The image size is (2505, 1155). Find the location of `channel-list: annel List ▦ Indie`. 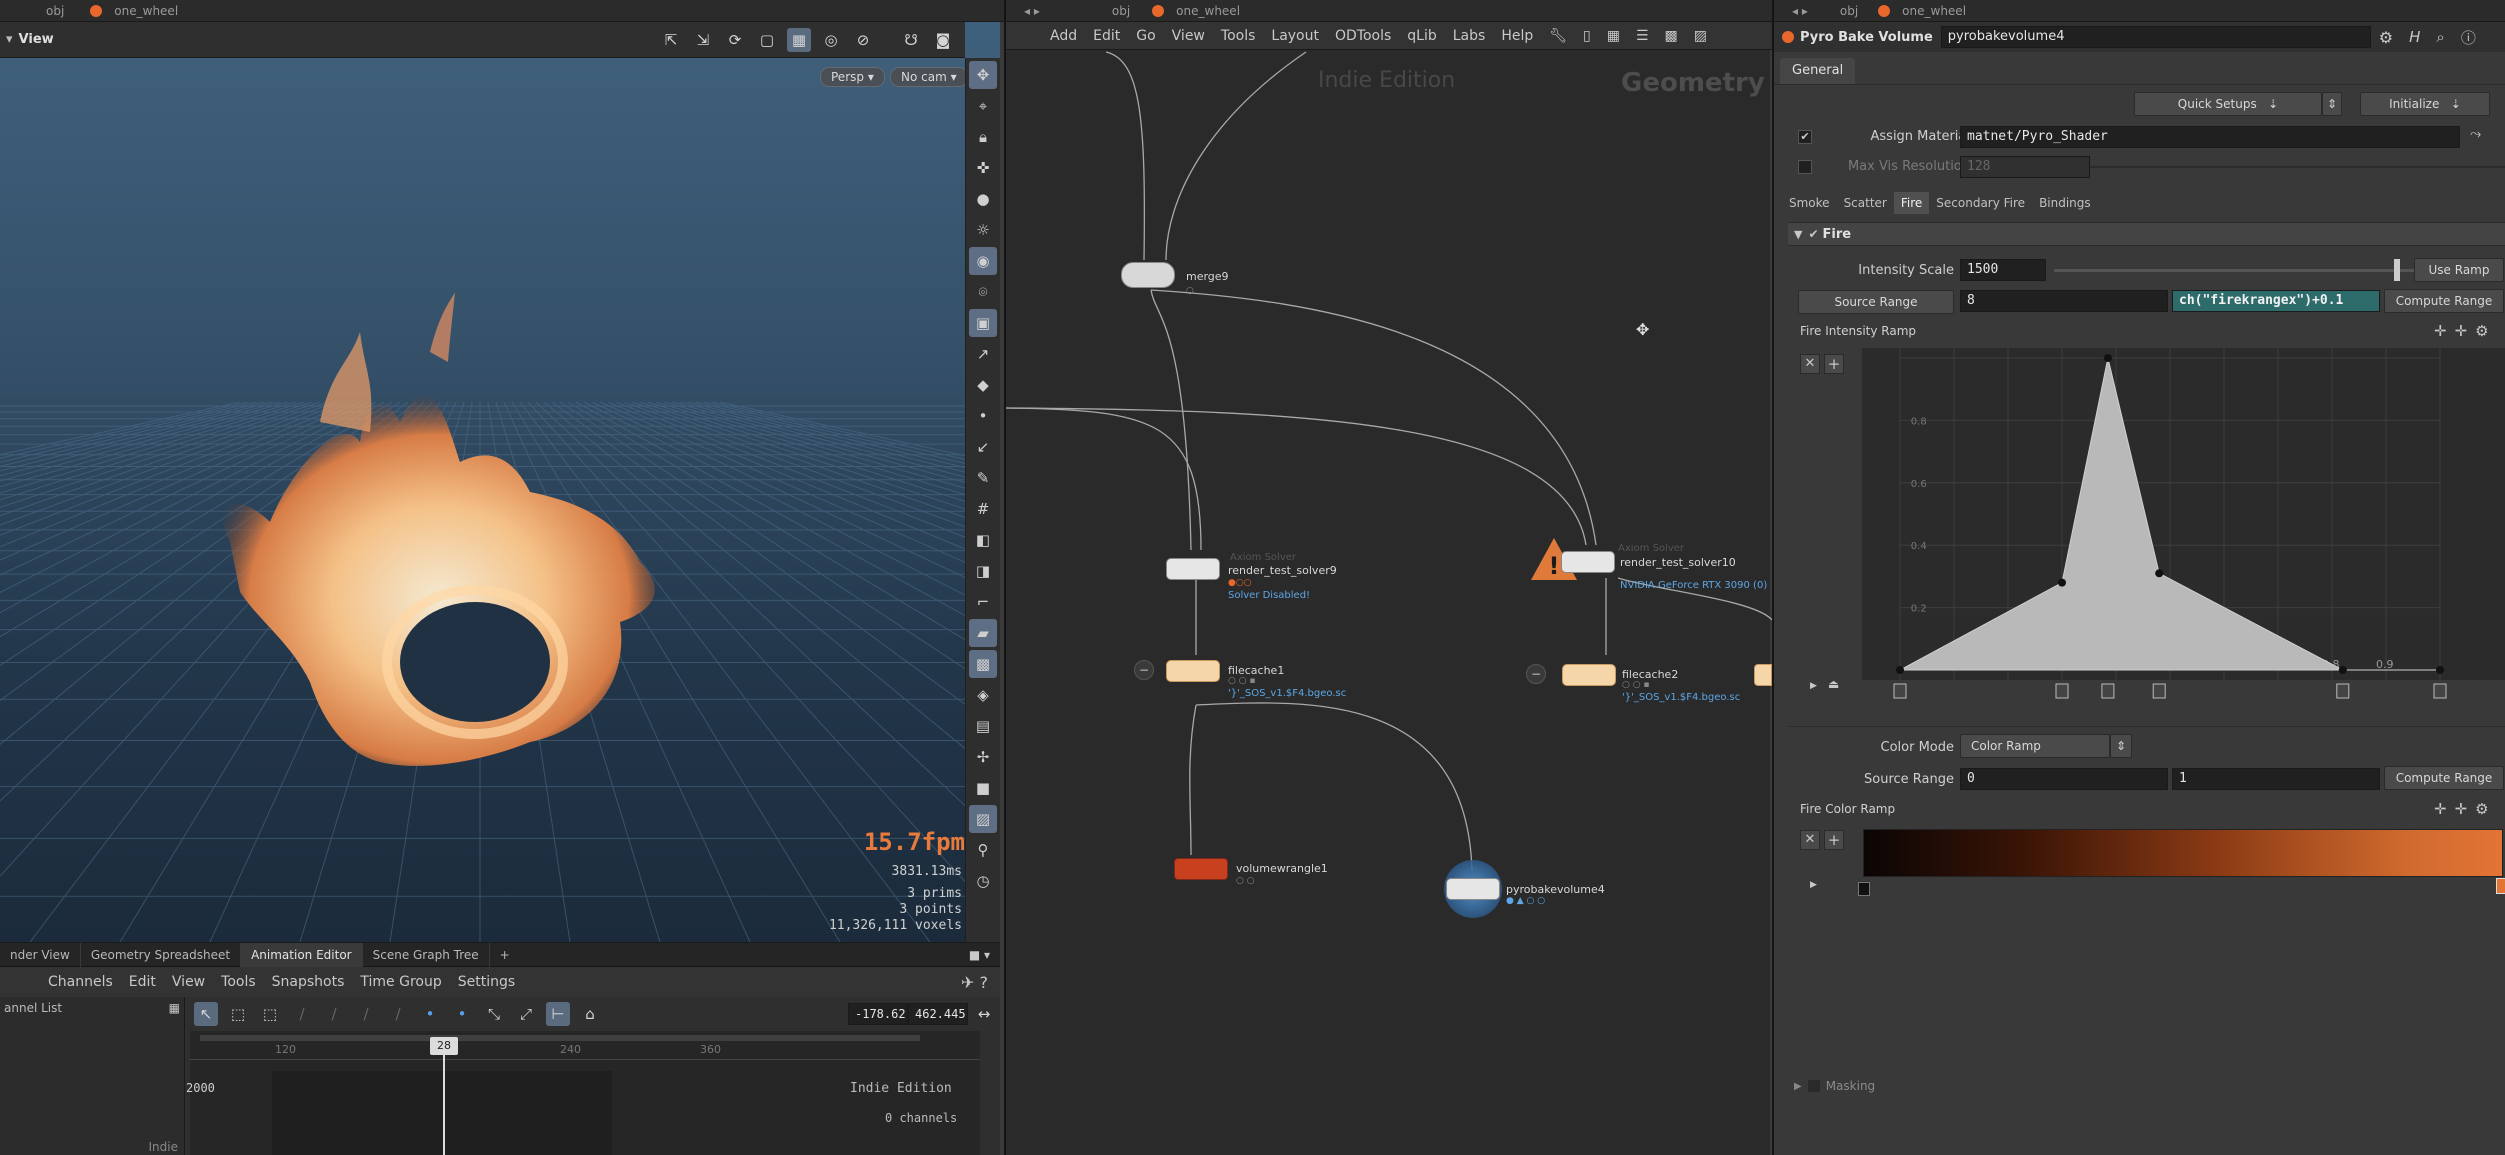

channel-list: annel List ▦ Indie is located at coordinates (92, 1076).